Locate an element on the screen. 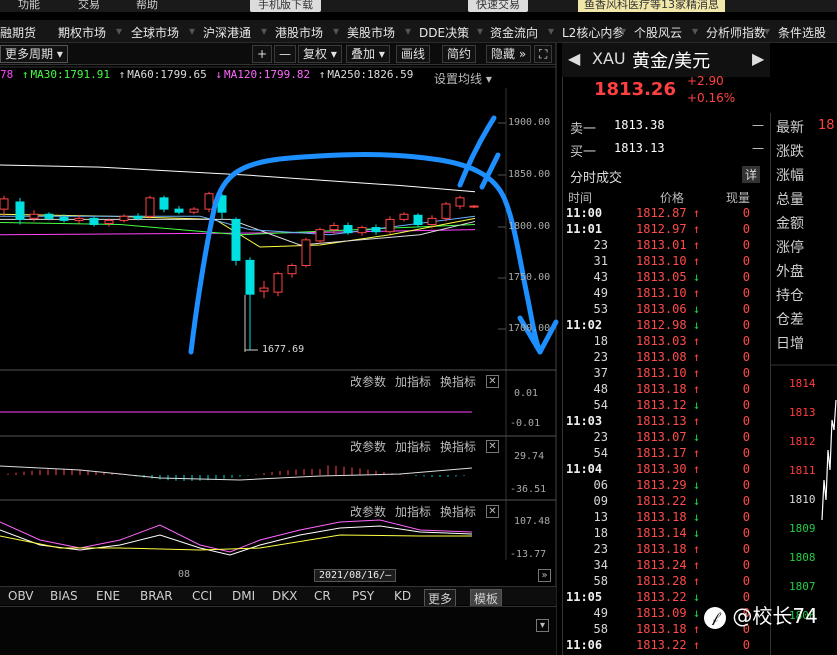 This screenshot has width=837, height=655. trade-price: 1813.01 is located at coordinates (661, 245).